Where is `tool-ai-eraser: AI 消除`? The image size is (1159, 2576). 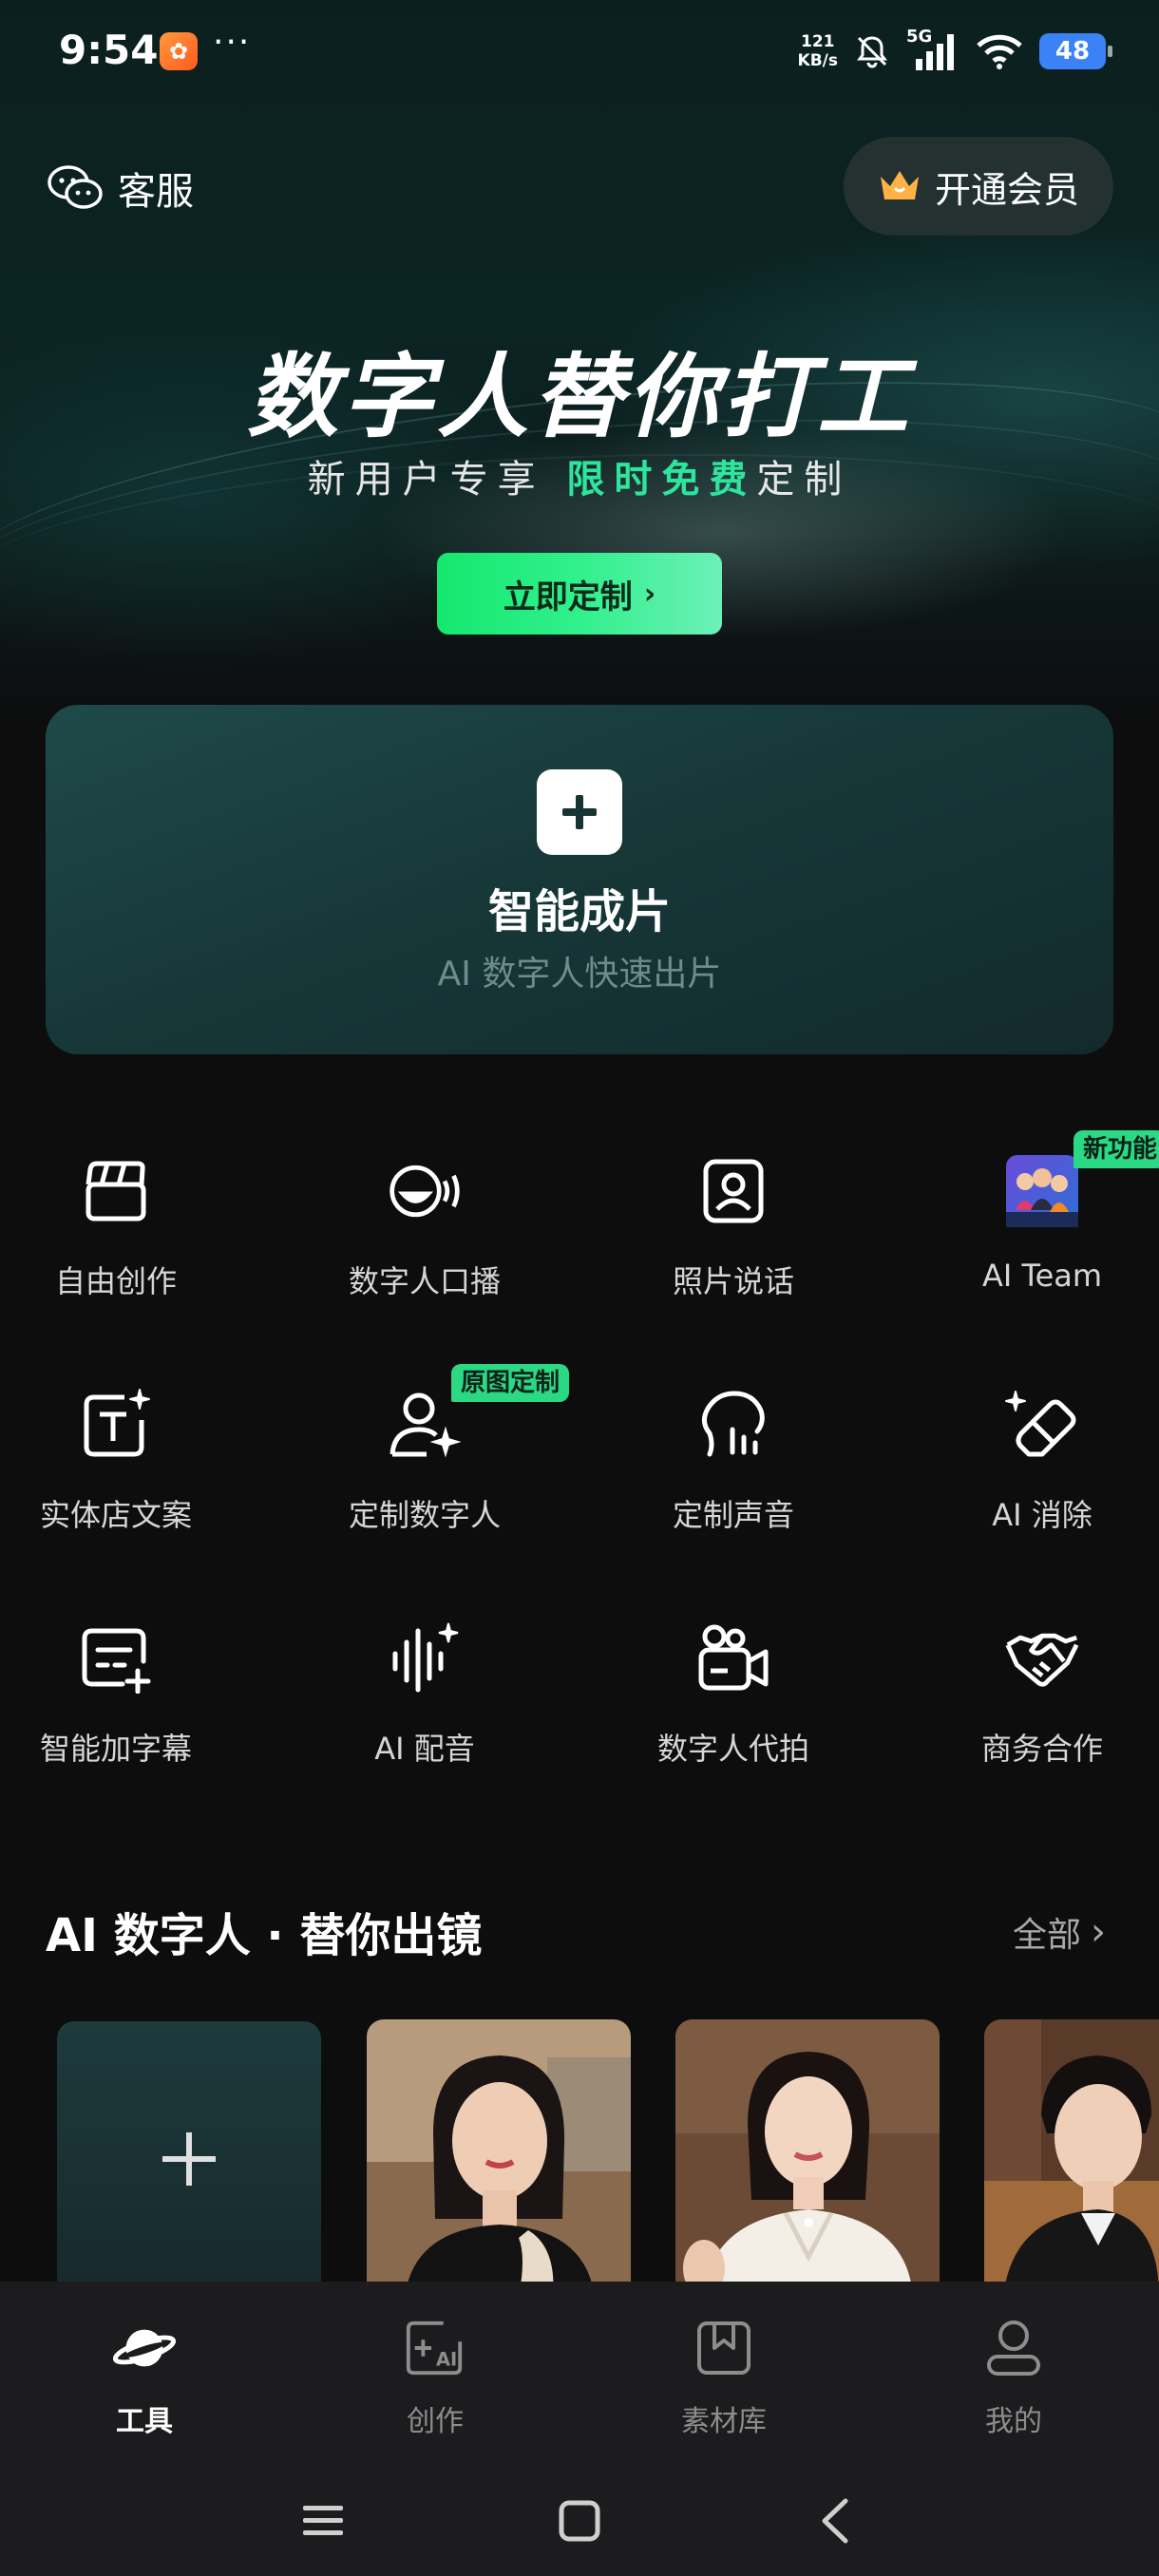
tool-ai-eraser: AI 消除 is located at coordinates (1029, 1472).